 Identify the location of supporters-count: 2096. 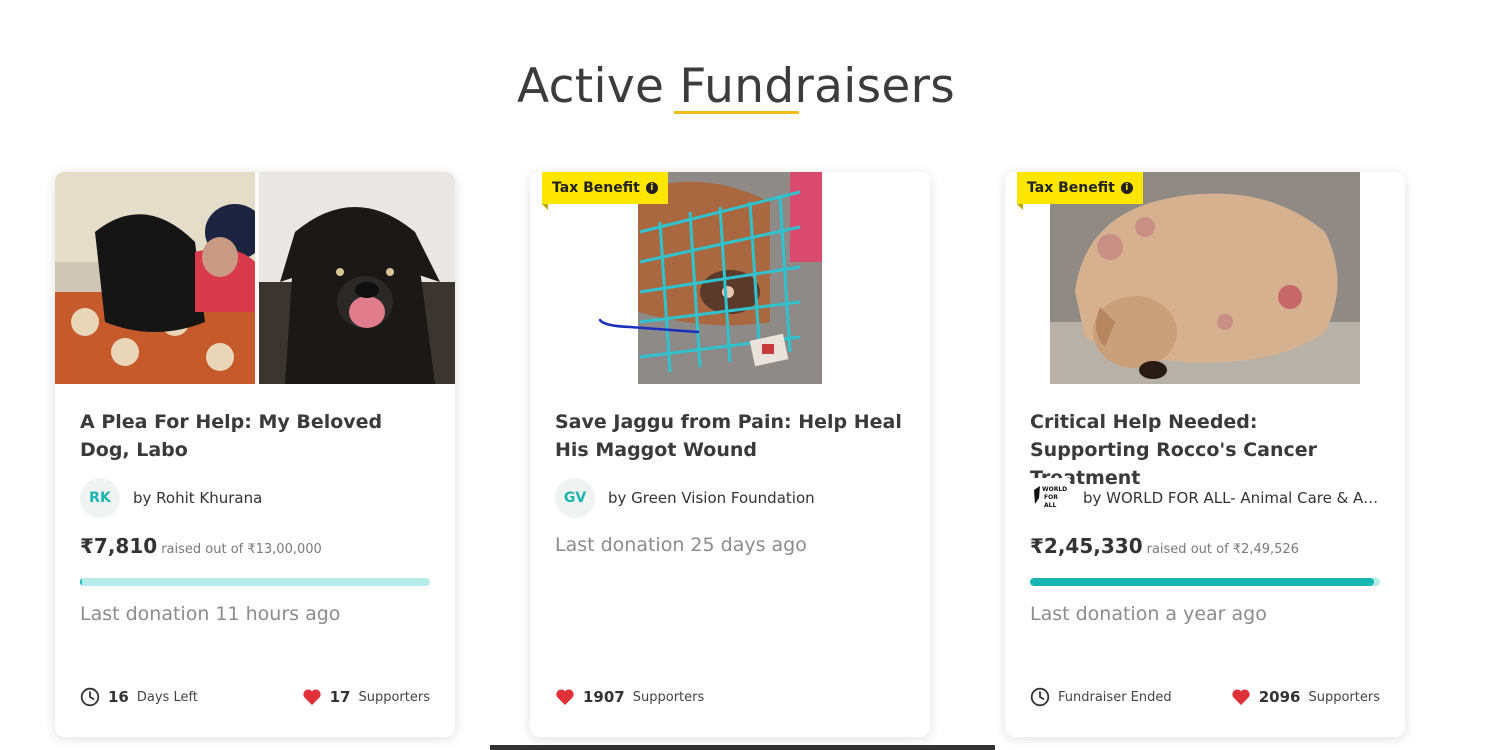
(1279, 697).